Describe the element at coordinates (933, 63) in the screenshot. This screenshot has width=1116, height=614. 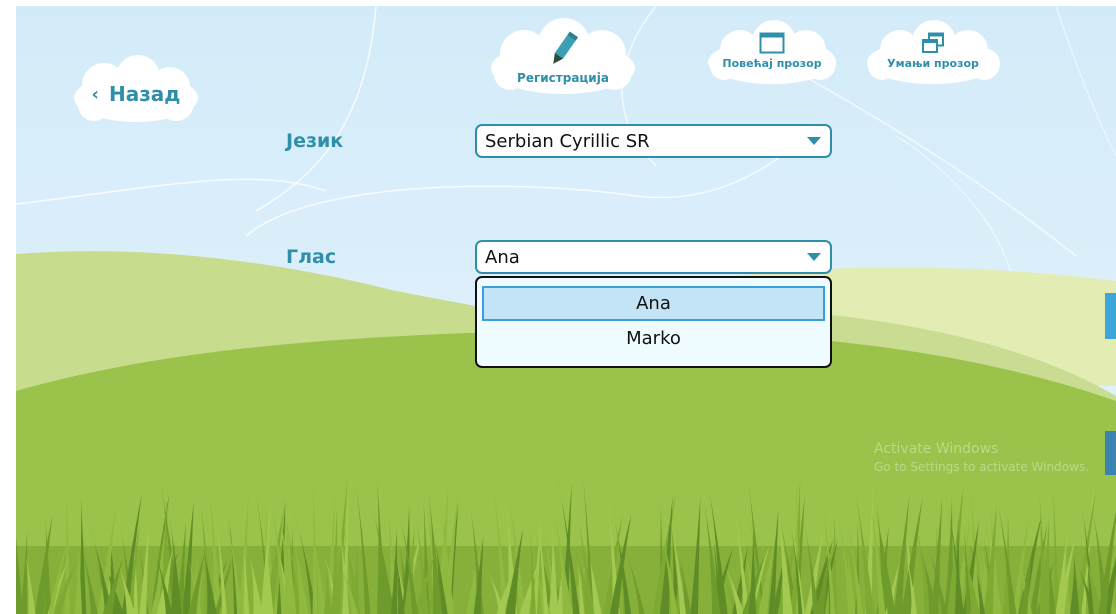
I see `minimize-label: Умањи прозор` at that location.